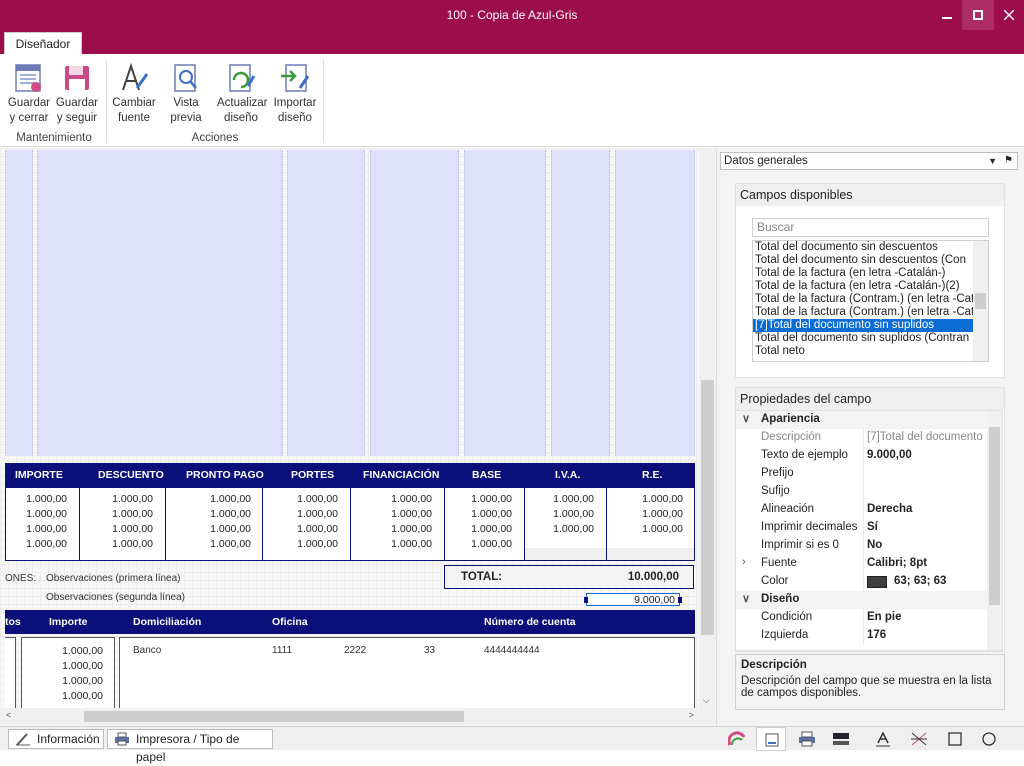 This screenshot has height=766, width=1024. What do you see at coordinates (115, 597) in the screenshot?
I see `observations-line-2: Observaciones (segunda línea)` at bounding box center [115, 597].